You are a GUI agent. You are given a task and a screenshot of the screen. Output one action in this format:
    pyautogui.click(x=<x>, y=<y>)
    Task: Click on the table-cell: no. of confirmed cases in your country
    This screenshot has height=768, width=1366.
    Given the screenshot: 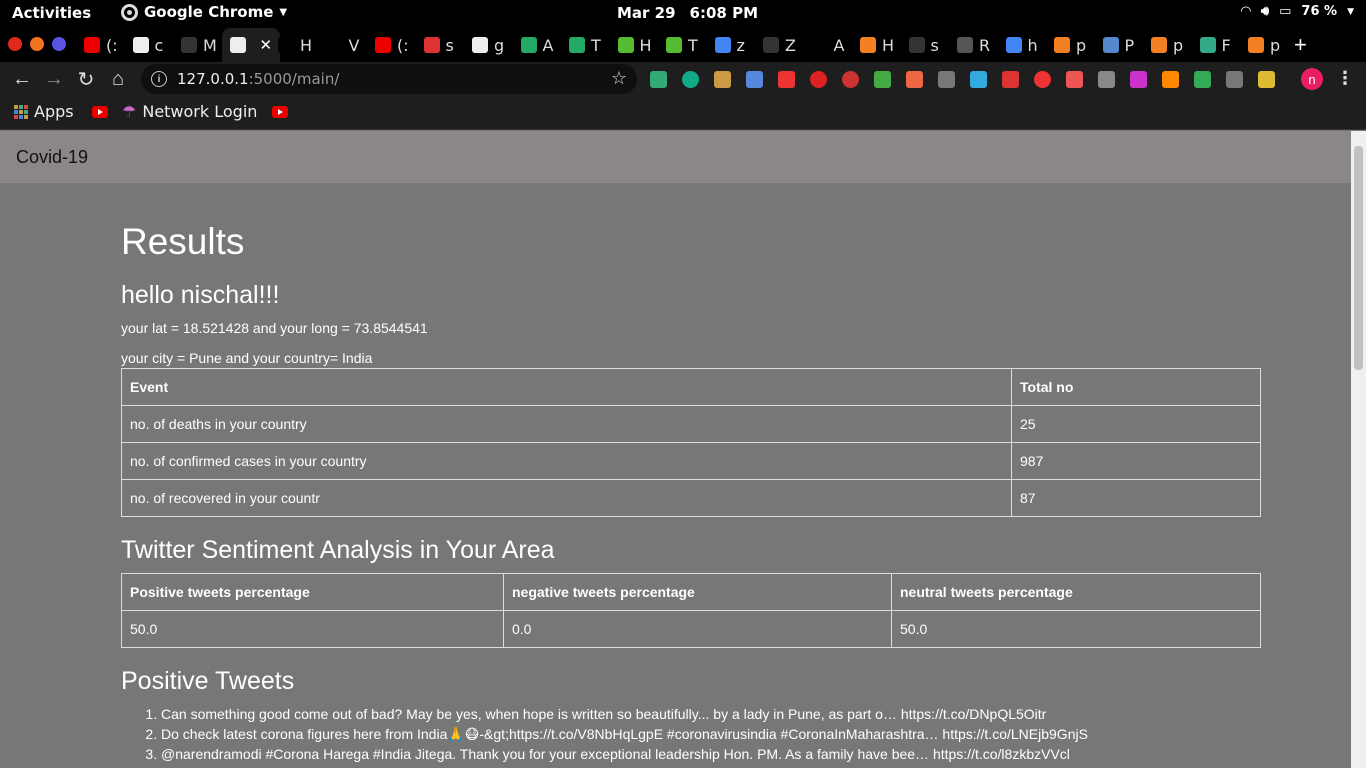 What is the action you would take?
    pyautogui.click(x=566, y=461)
    